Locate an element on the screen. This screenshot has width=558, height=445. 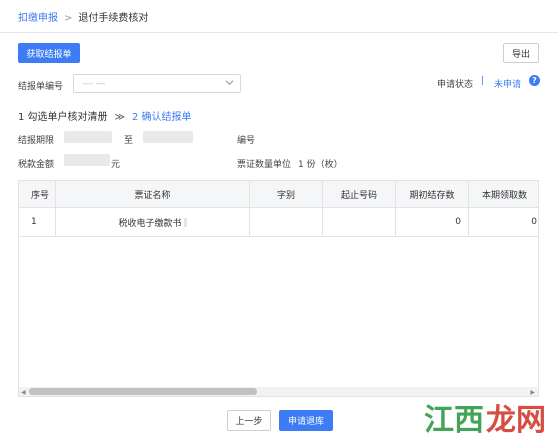
svg-text: 江西 is located at coordinates (454, 420).